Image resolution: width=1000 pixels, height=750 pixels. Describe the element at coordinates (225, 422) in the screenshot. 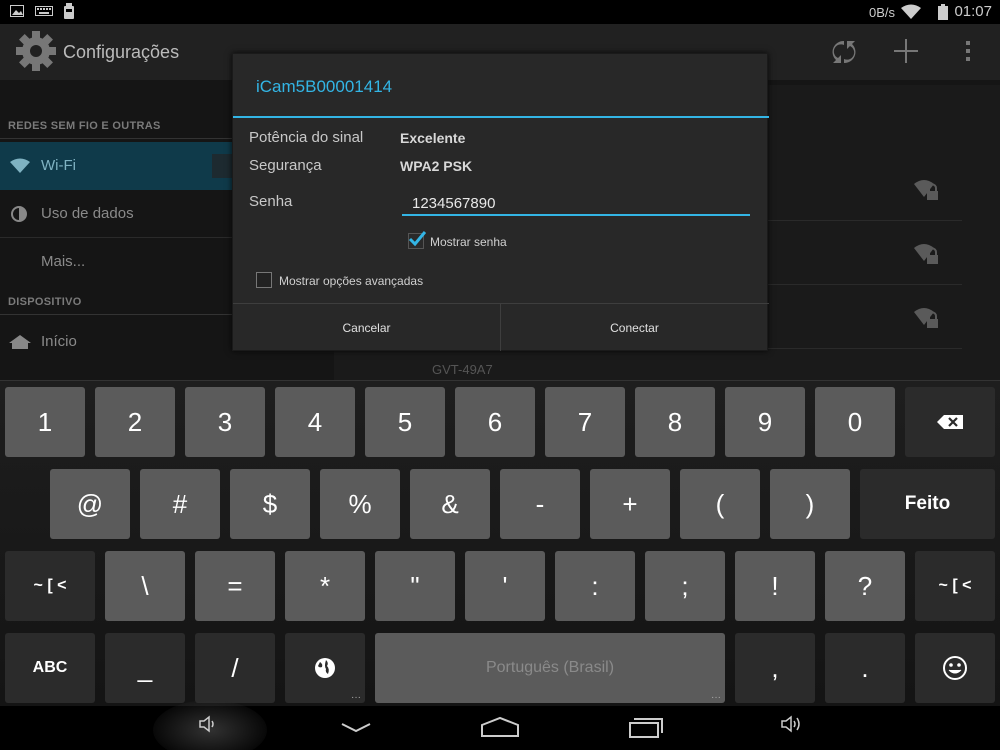

I see `key-3: 3` at that location.